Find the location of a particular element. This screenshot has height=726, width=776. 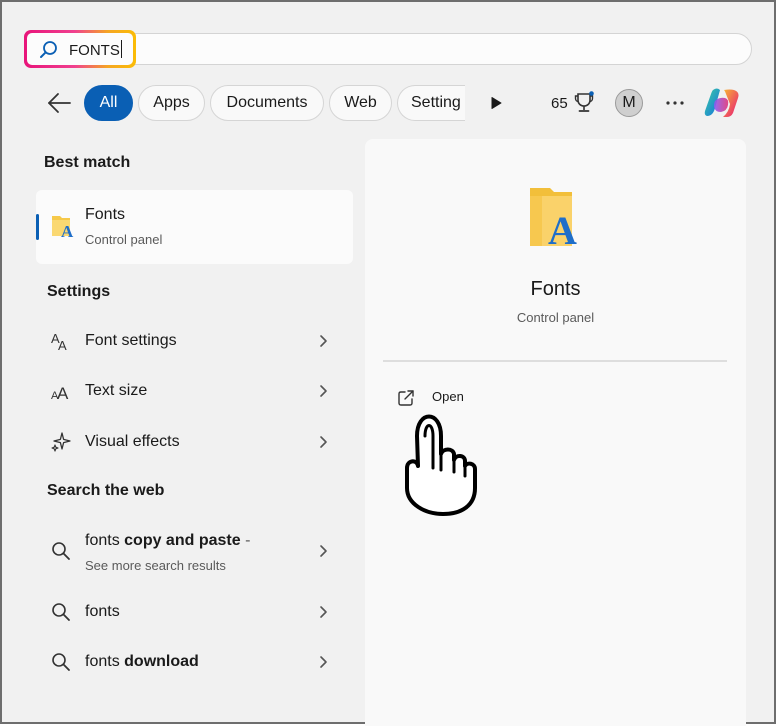

web-result-suffix: - is located at coordinates (245, 540).